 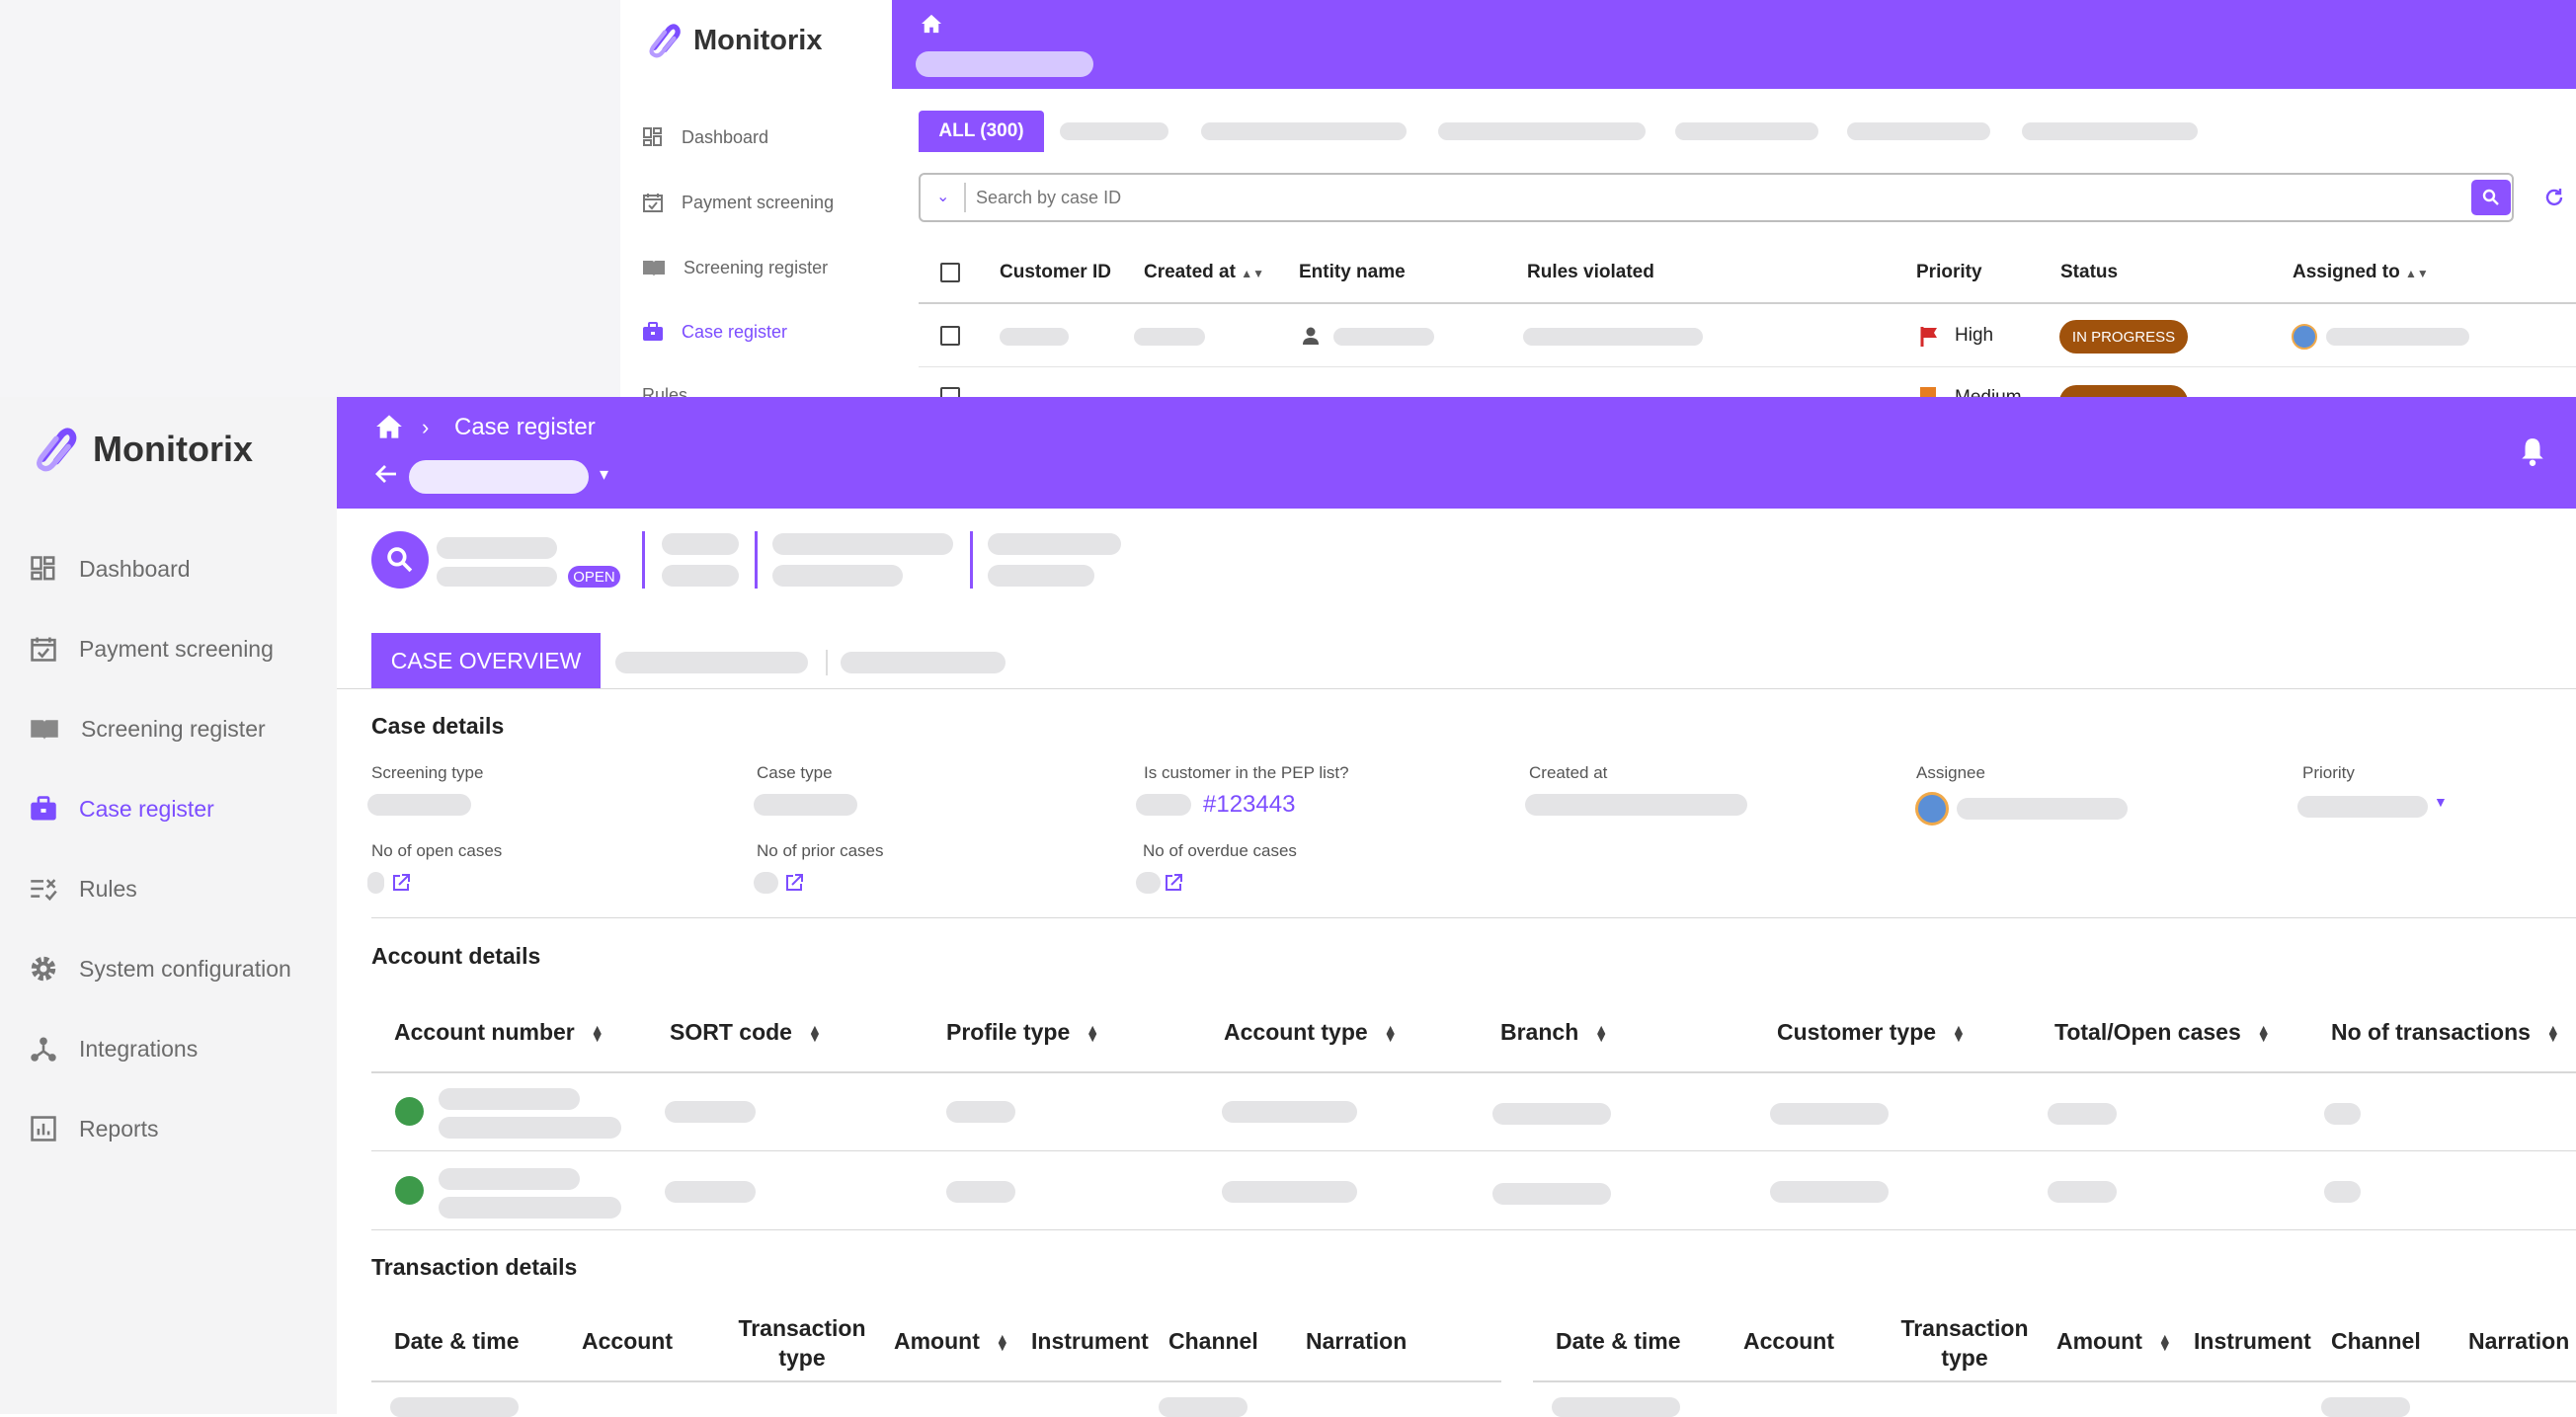 What do you see at coordinates (942, 196) in the screenshot?
I see `chevron-down-icon: ⌄` at bounding box center [942, 196].